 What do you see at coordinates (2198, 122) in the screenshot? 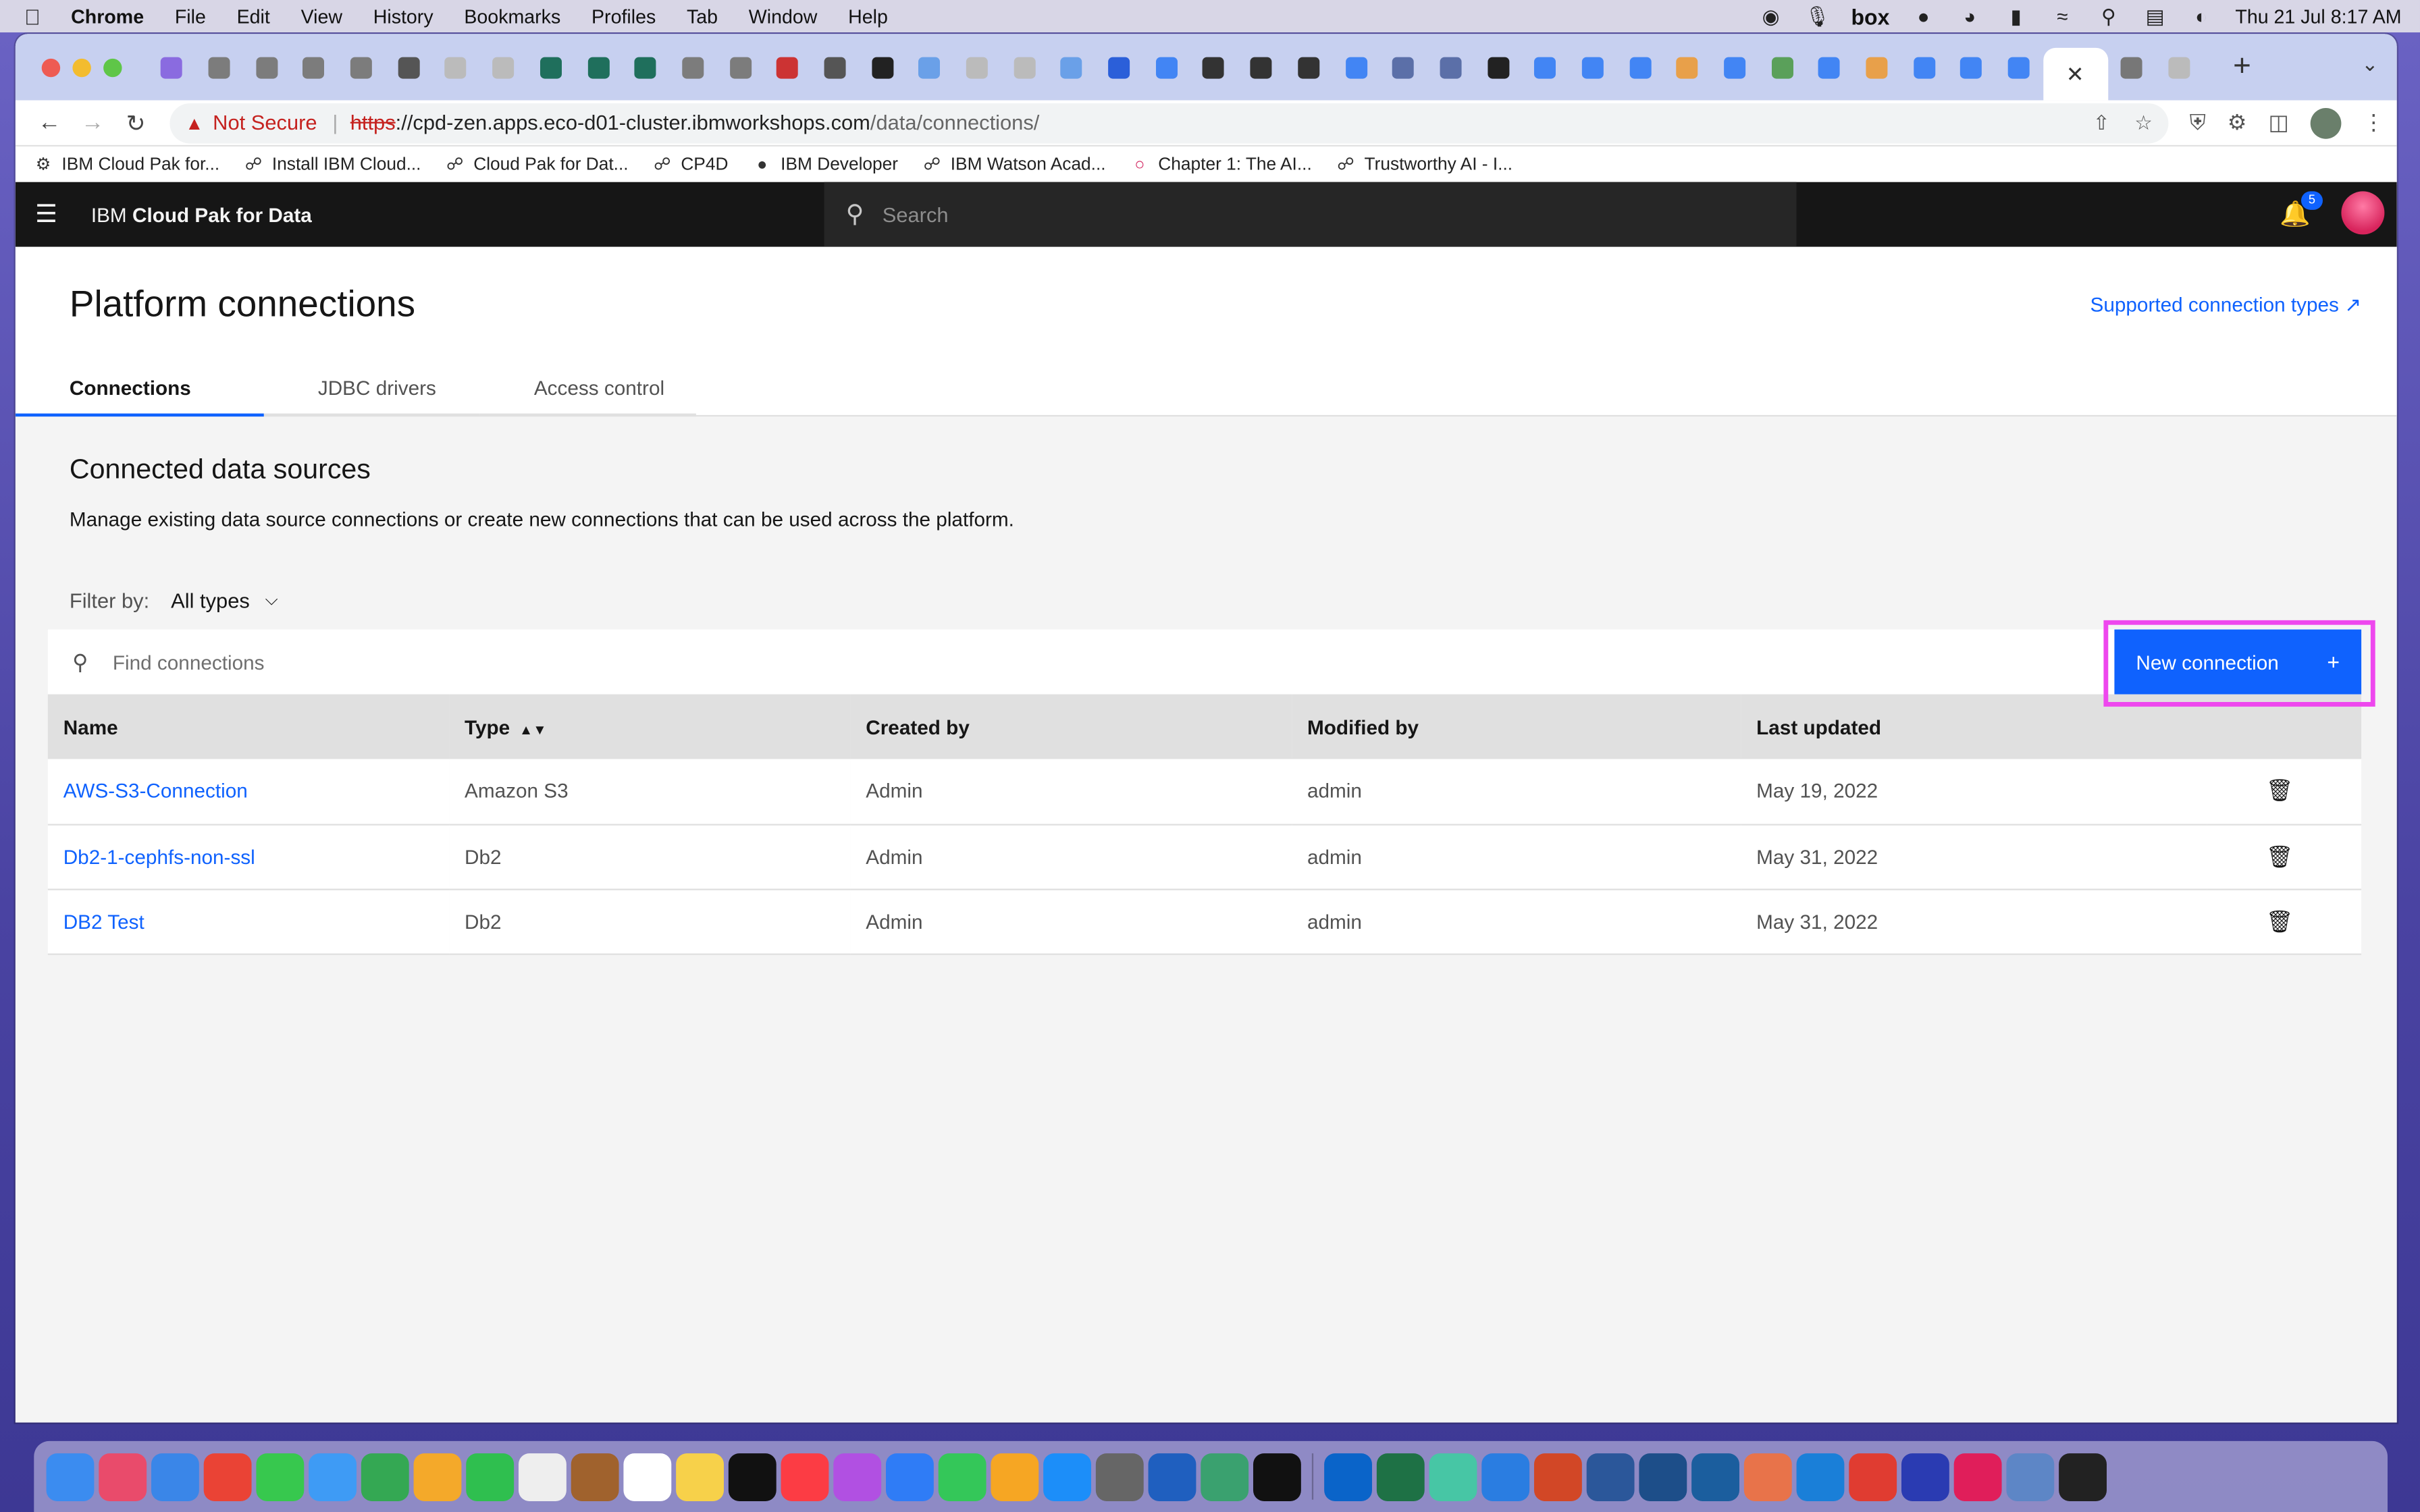
I see `shield-extension-icon: ⛨` at bounding box center [2198, 122].